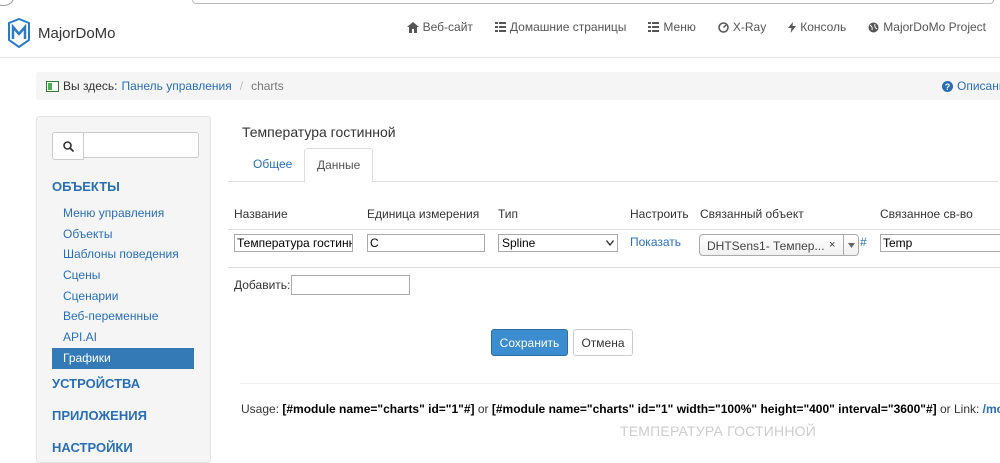  I want to click on column-header-name: Название, so click(261, 214).